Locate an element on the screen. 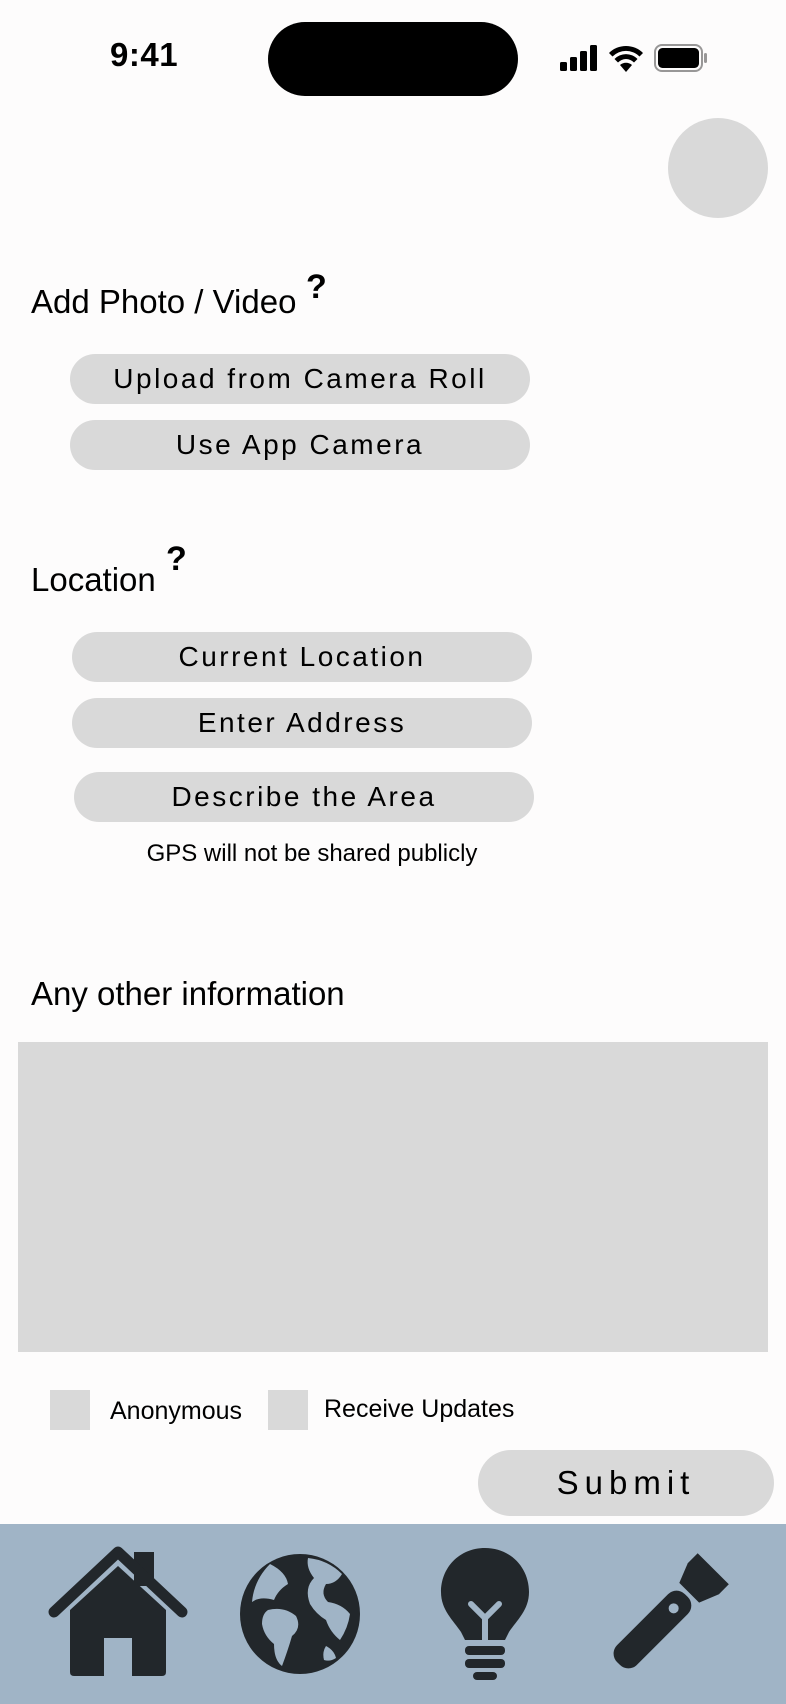 Image resolution: width=786 pixels, height=1704 pixels. status-icons is located at coordinates (634, 58).